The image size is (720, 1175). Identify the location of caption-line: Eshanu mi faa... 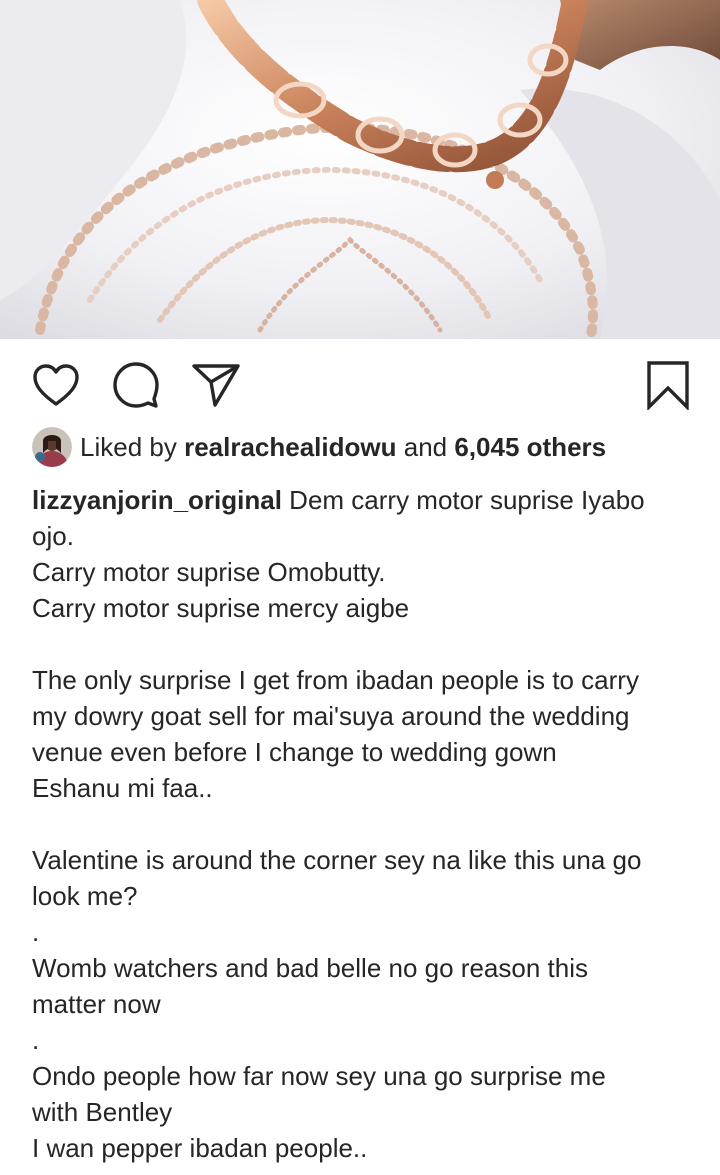
(122, 788).